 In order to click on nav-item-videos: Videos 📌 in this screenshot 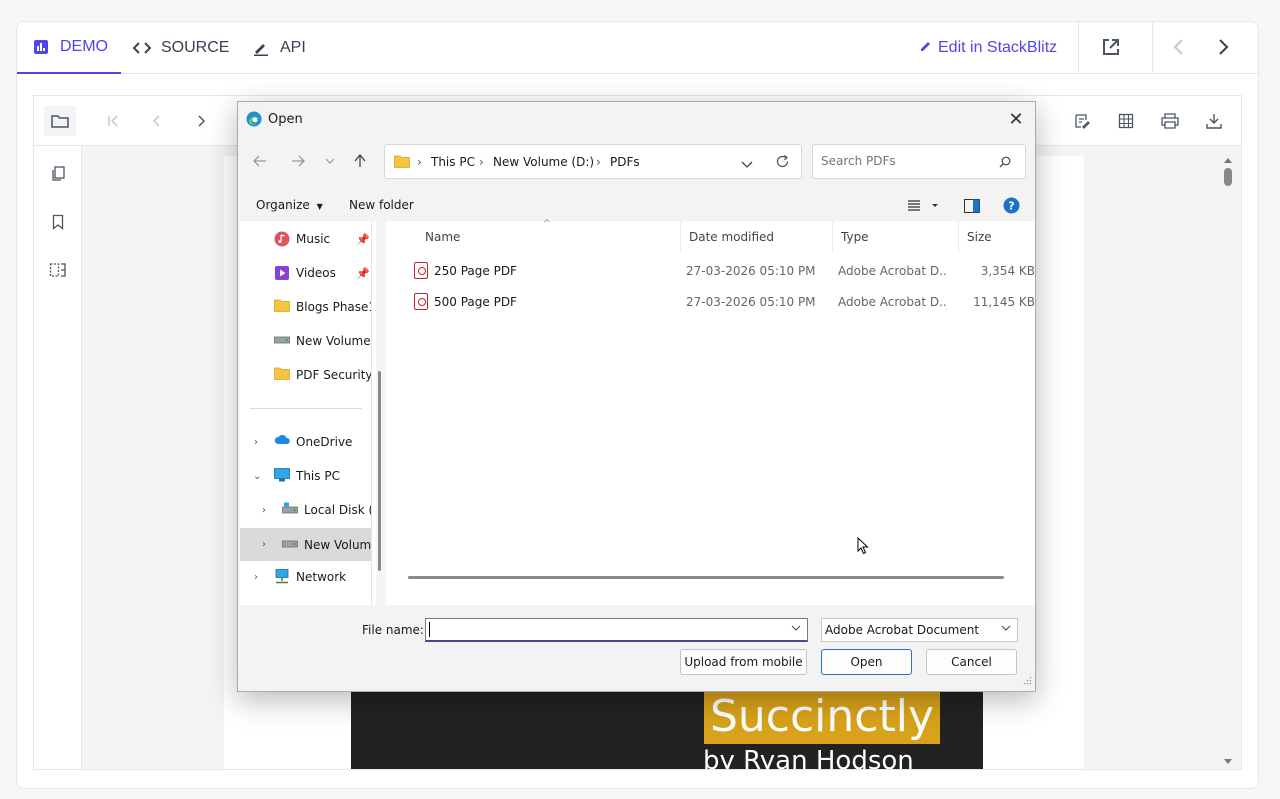, I will do `click(305, 273)`.